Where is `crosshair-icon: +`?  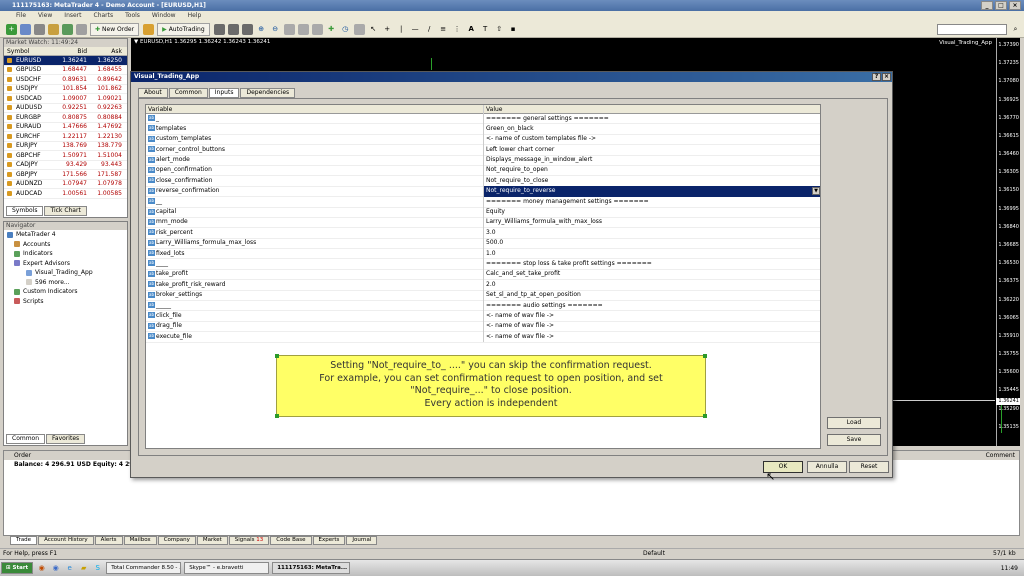 crosshair-icon: + is located at coordinates (387, 29).